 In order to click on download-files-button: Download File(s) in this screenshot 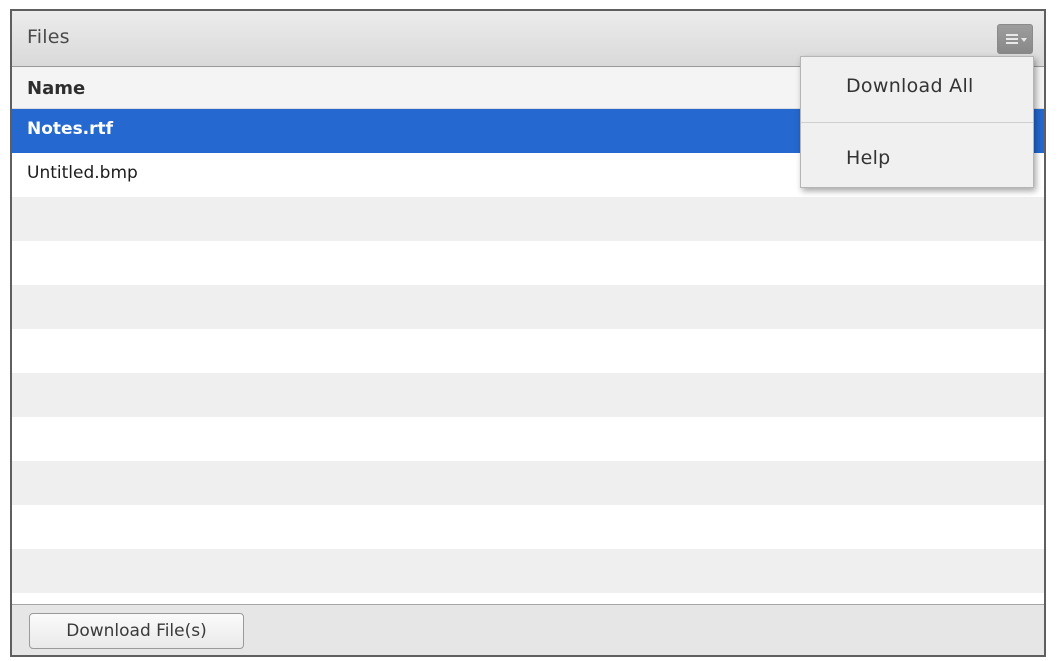, I will do `click(136, 631)`.